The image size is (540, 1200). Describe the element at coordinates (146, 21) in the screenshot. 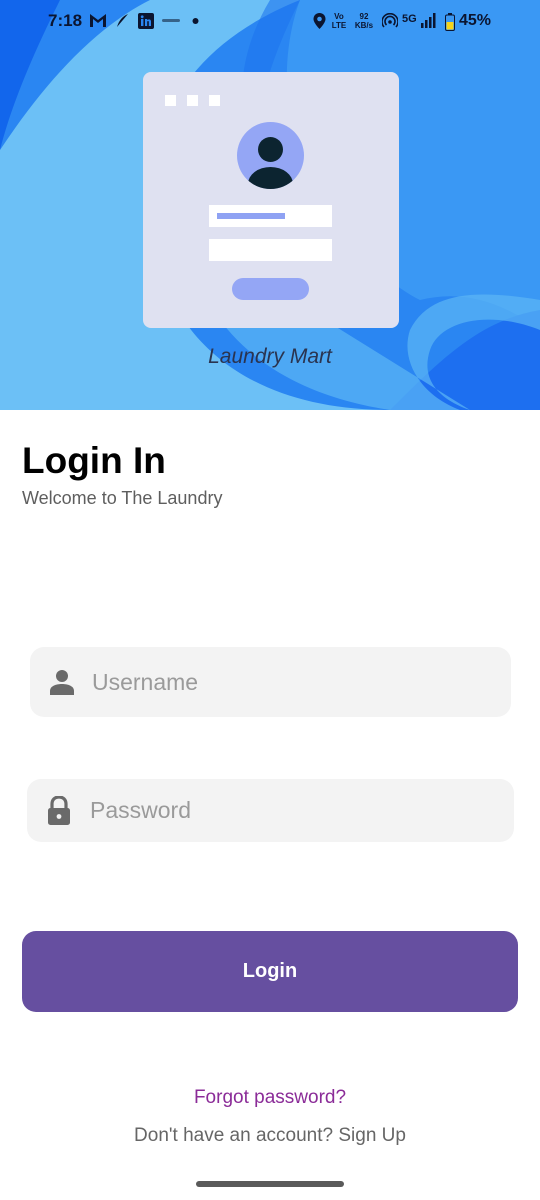

I see `linkedin-icon` at that location.